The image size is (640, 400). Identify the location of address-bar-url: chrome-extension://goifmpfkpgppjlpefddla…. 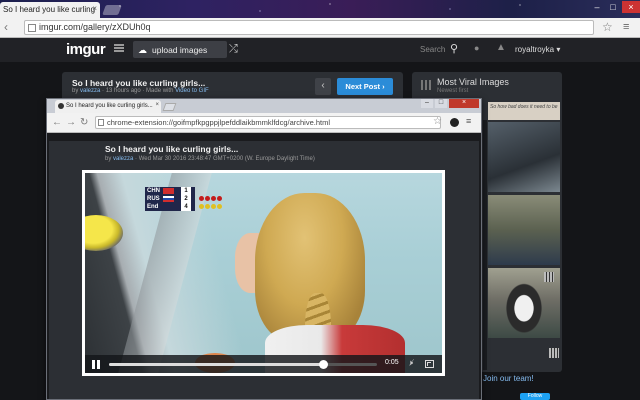
(219, 122).